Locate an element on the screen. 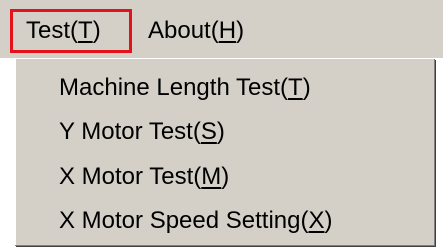 The image size is (443, 248). menu-item-y-motor-test-mnemonic: S is located at coordinates (208, 131).